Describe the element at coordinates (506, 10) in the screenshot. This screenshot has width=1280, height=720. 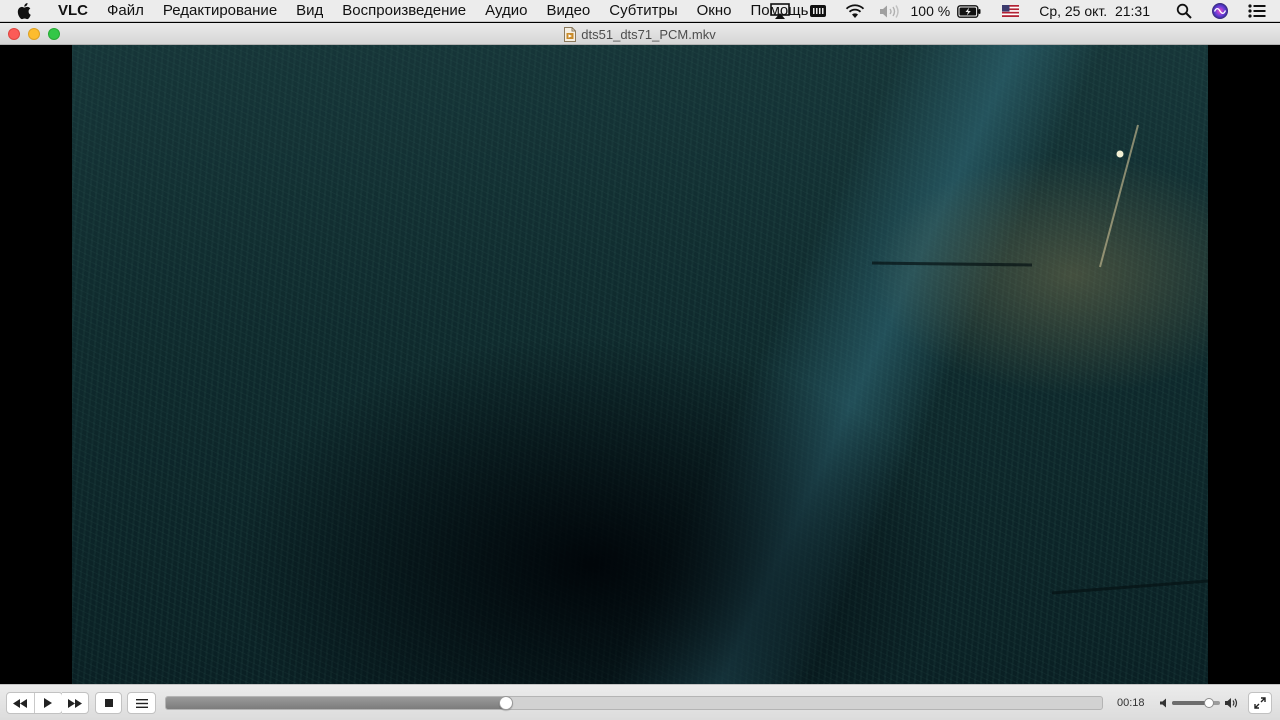
I see `menu-audio: Аудио` at that location.